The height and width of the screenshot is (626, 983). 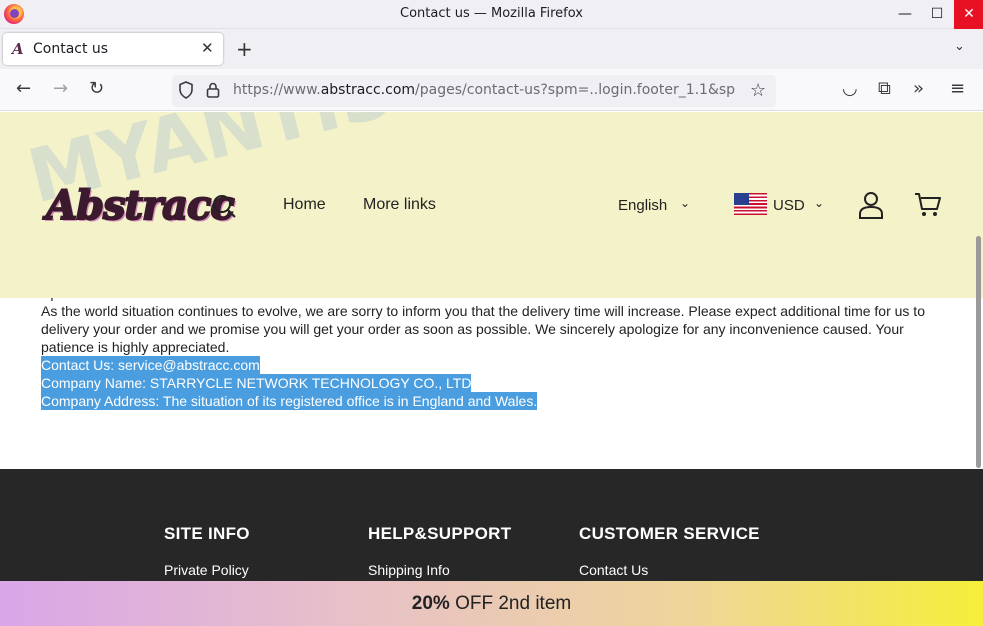 I want to click on page-scrollbar, so click(x=978, y=352).